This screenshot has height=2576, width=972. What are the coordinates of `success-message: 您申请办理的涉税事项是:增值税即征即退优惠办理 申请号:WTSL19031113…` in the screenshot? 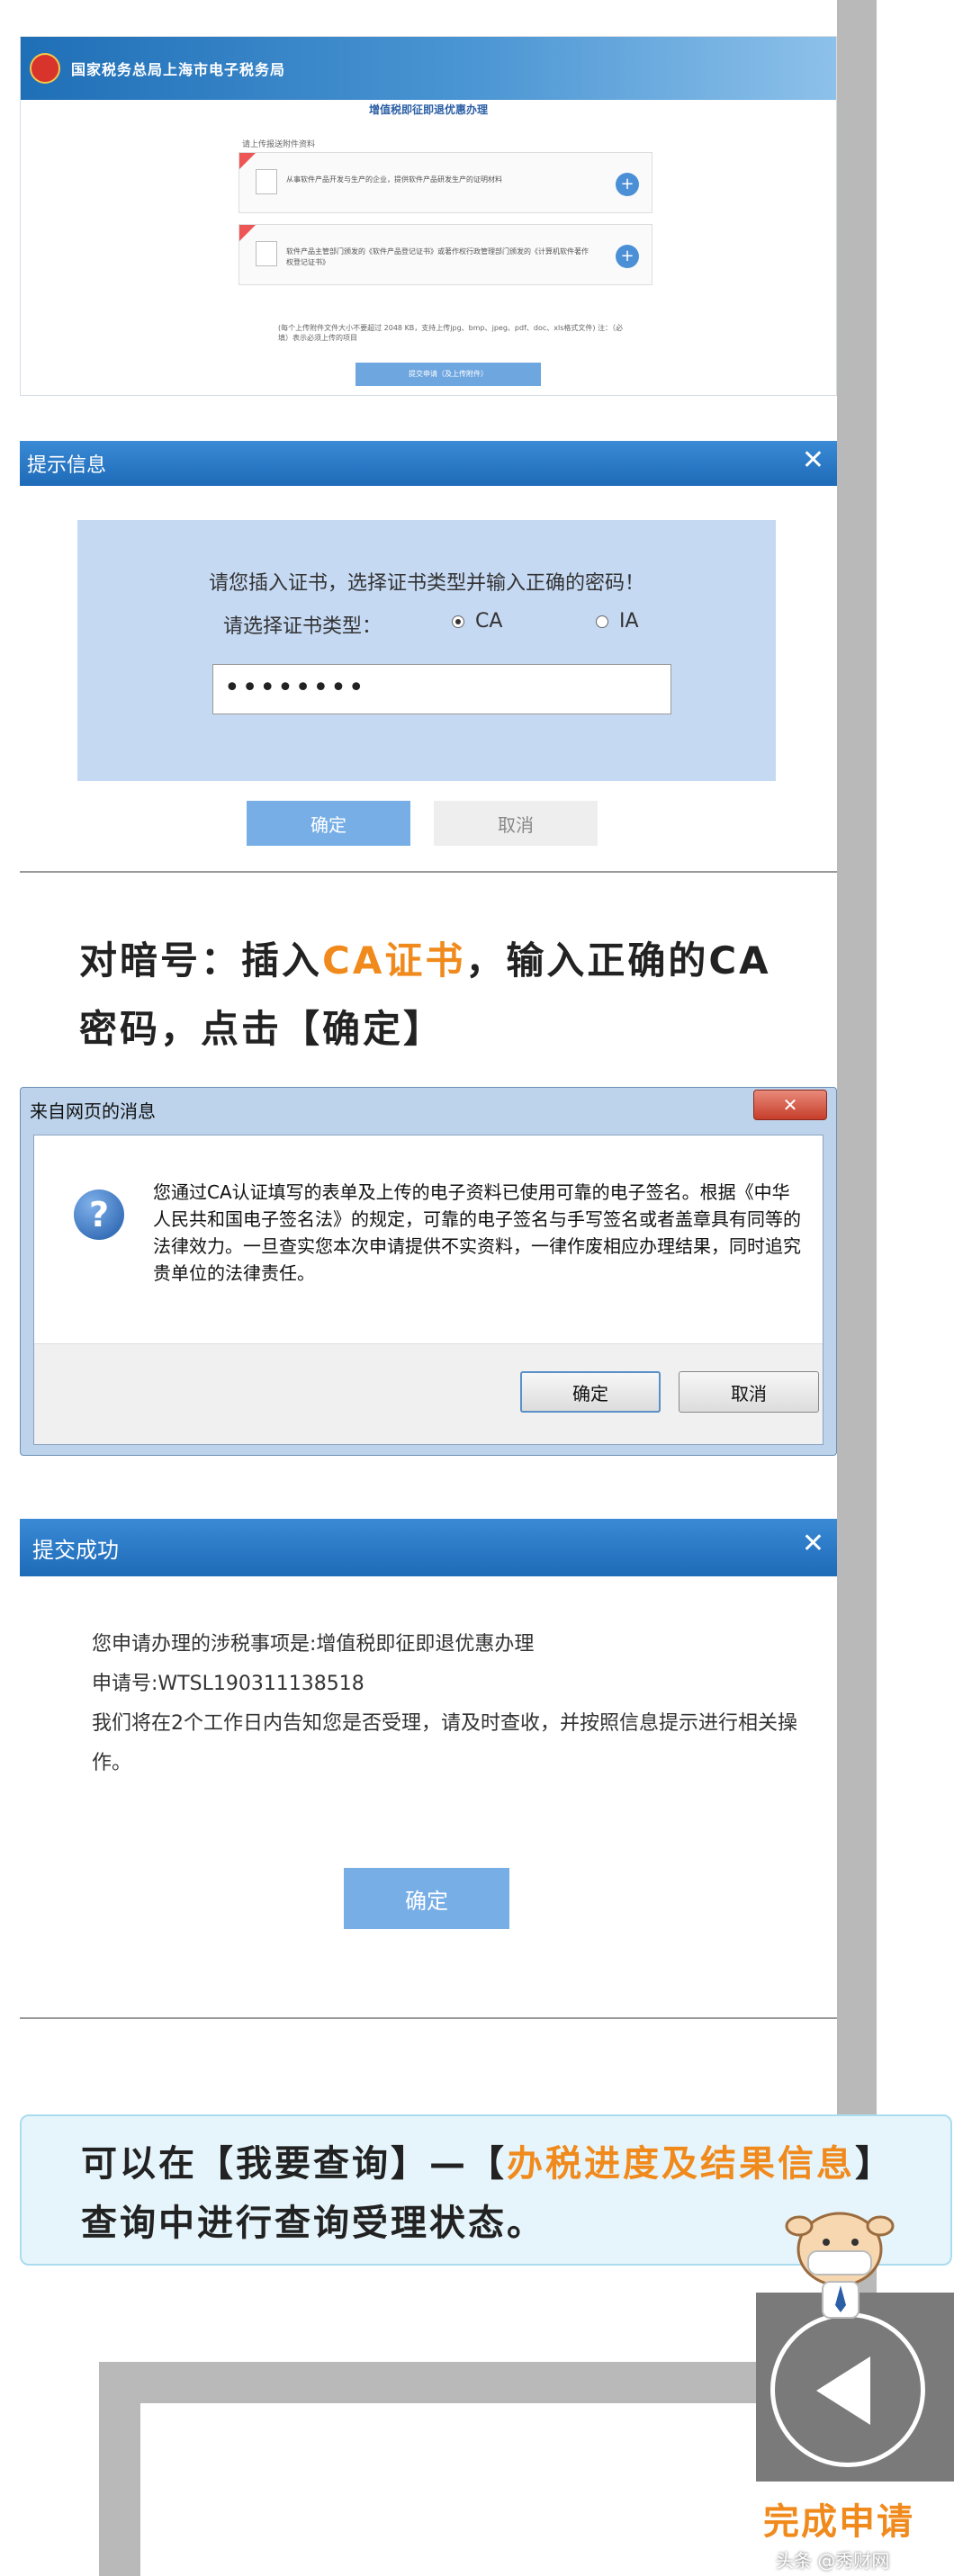 It's located at (432, 1704).